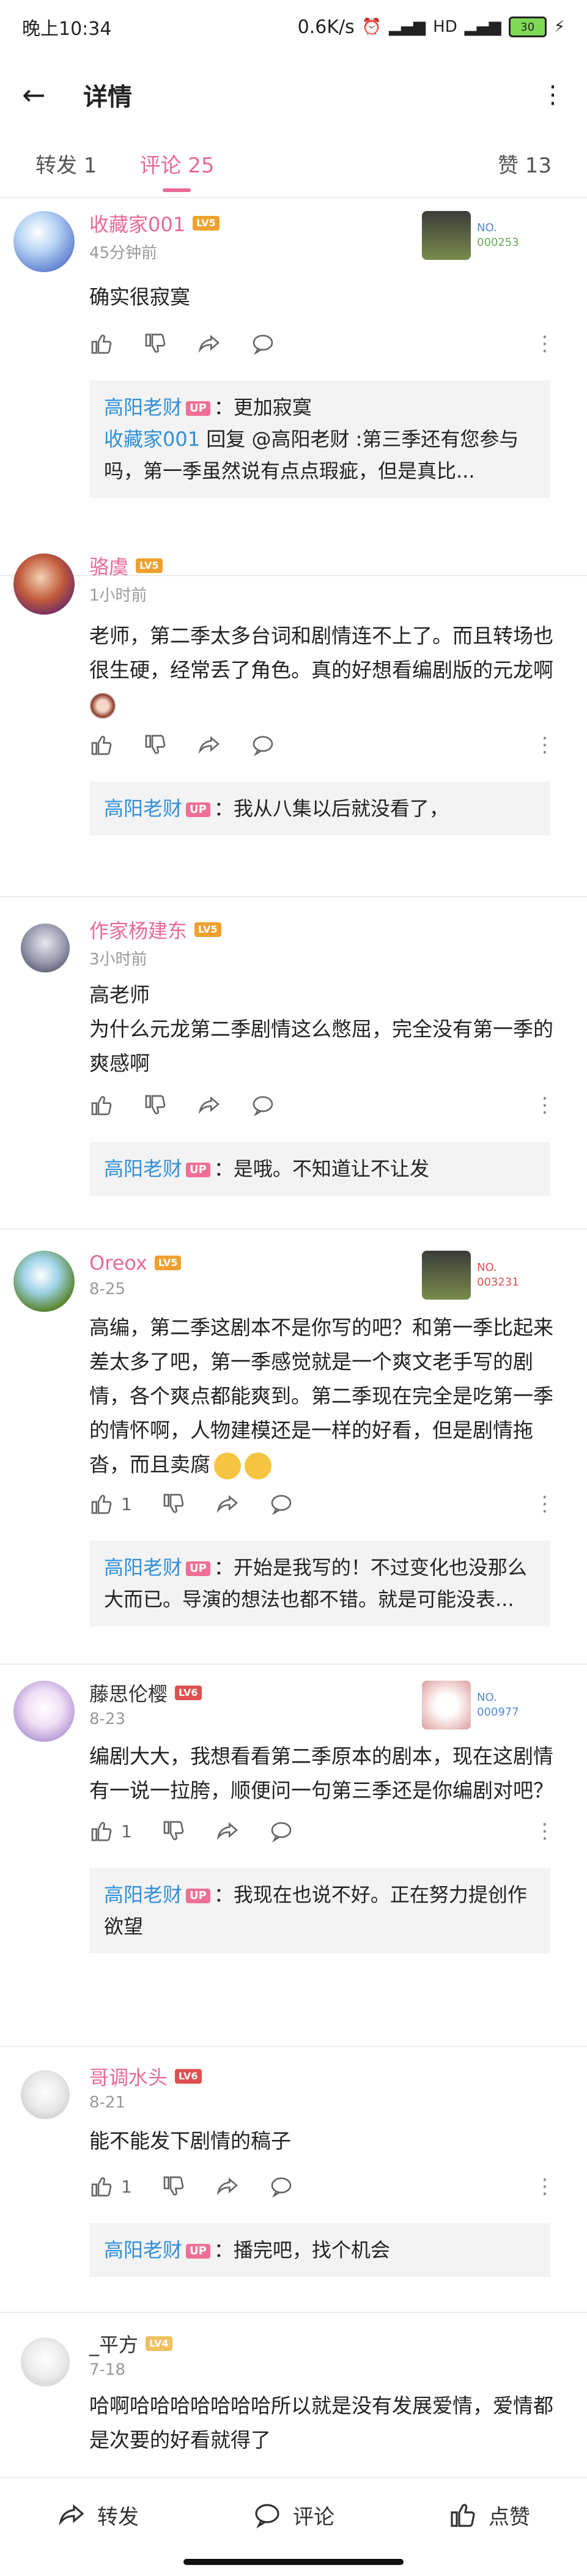 The width and height of the screenshot is (587, 2576). Describe the element at coordinates (107, 97) in the screenshot. I see `page-title: 详情` at that location.